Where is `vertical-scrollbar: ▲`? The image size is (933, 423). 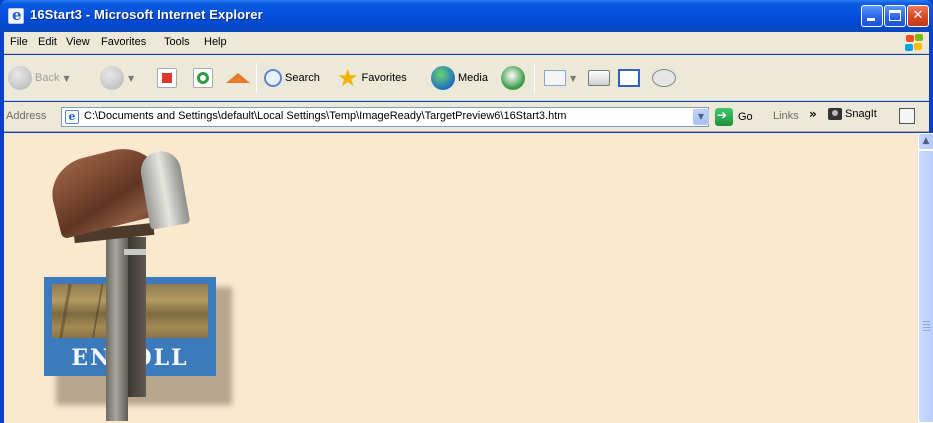
vertical-scrollbar: ▲ is located at coordinates (925, 278).